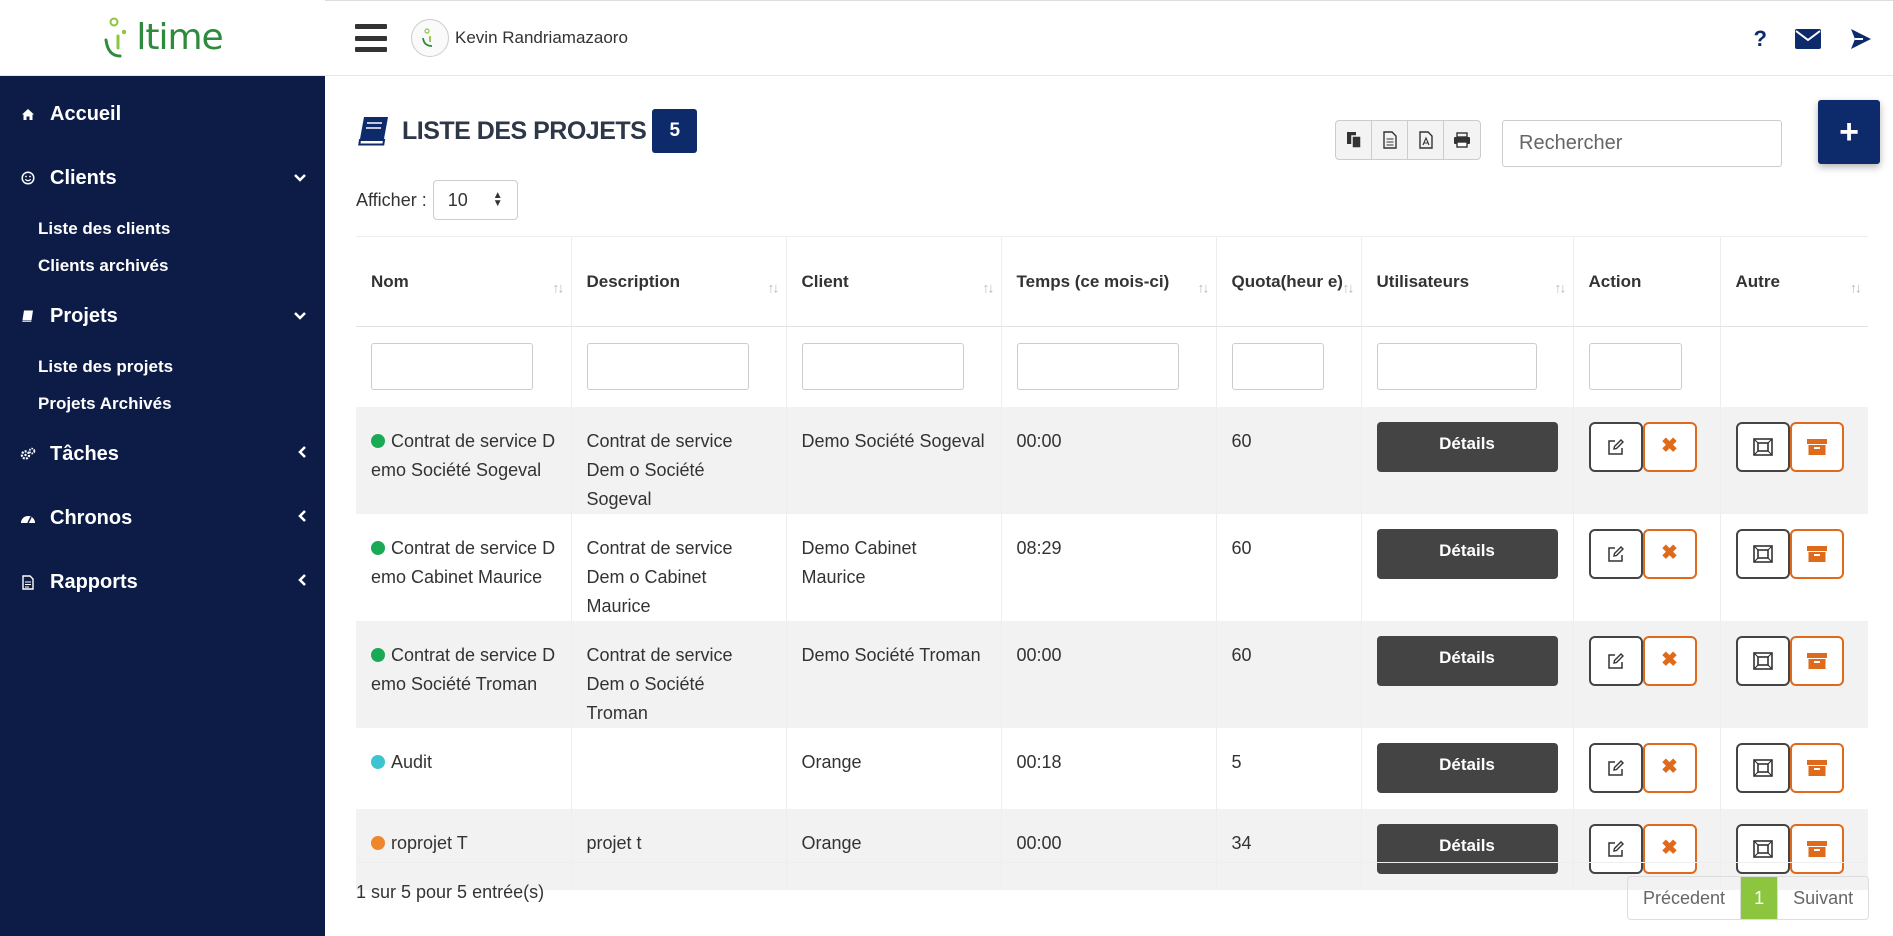 Image resolution: width=1893 pixels, height=936 pixels. I want to click on export-csv-button, so click(1390, 140).